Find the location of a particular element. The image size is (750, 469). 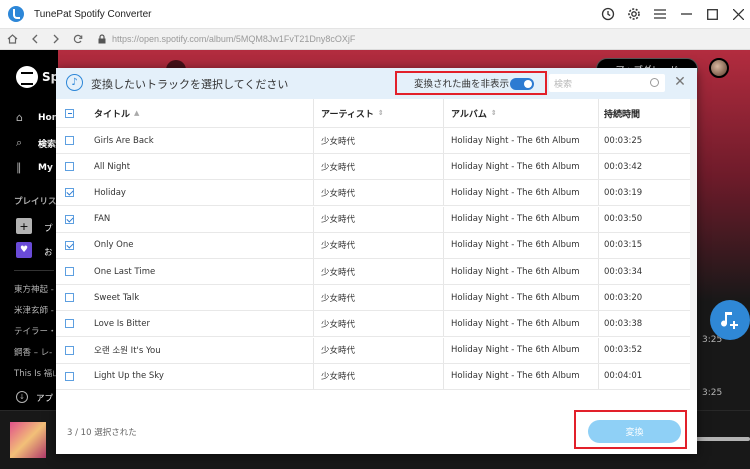

dialog-title: 変換したいトラックを選択してください is located at coordinates (190, 84).